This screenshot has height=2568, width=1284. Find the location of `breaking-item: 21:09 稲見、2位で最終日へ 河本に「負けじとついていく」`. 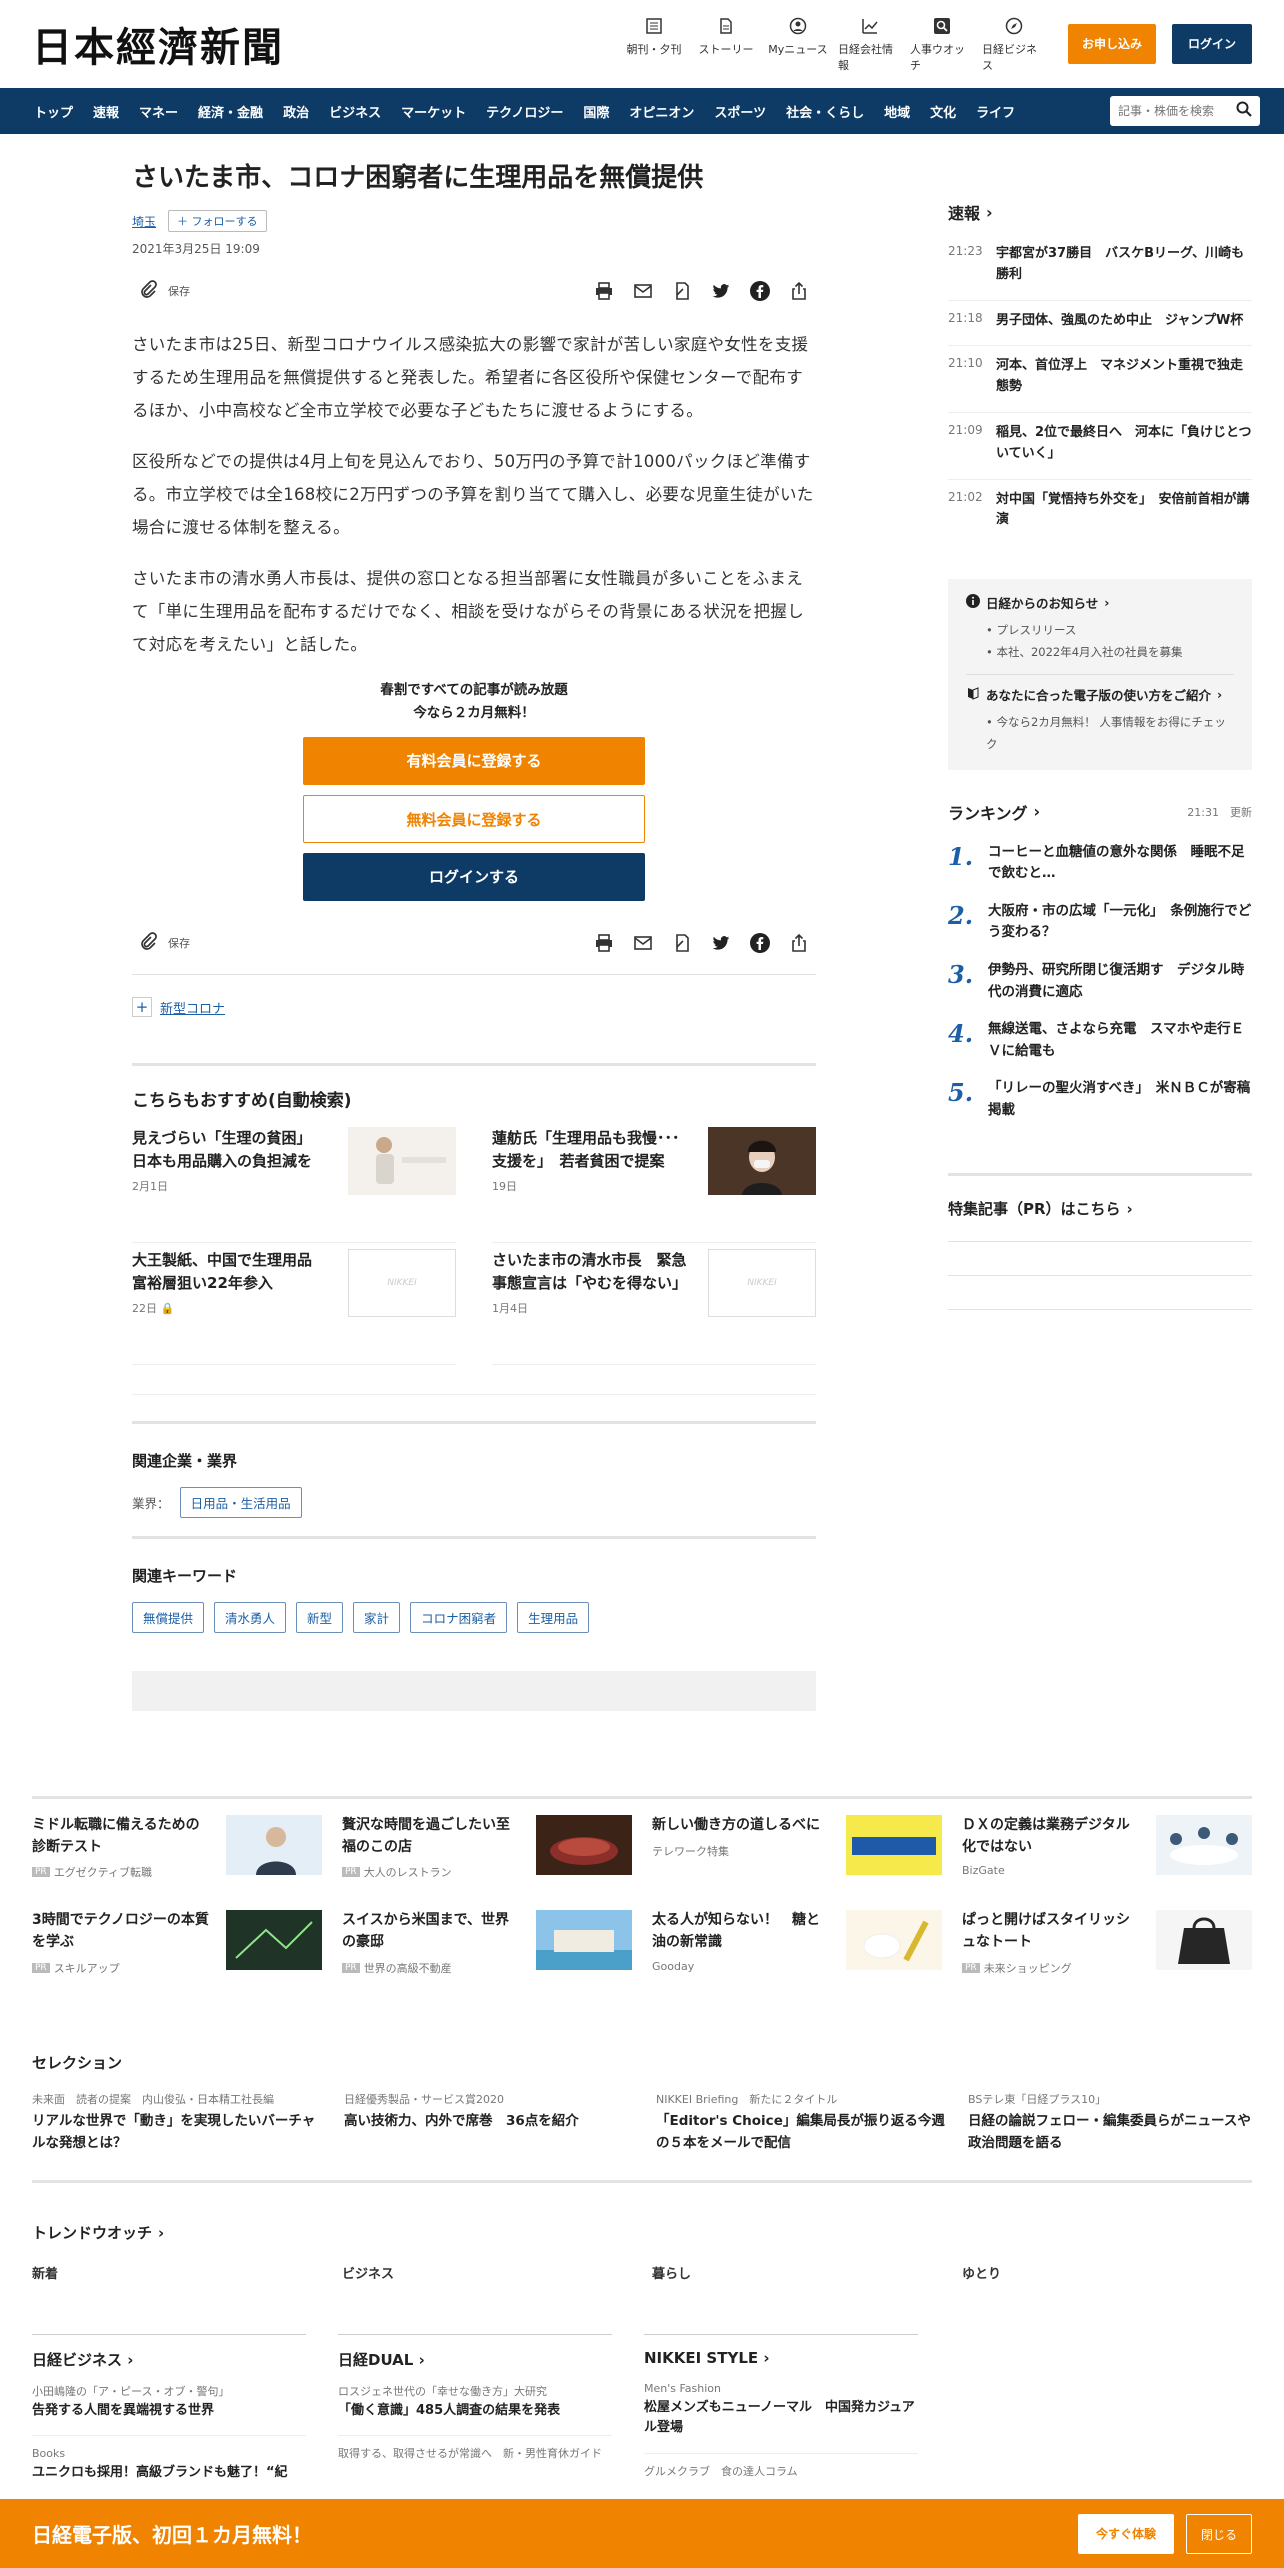

breaking-item: 21:09 稲見、2位で最終日へ 河本に「負けじとついていく」 is located at coordinates (1100, 446).